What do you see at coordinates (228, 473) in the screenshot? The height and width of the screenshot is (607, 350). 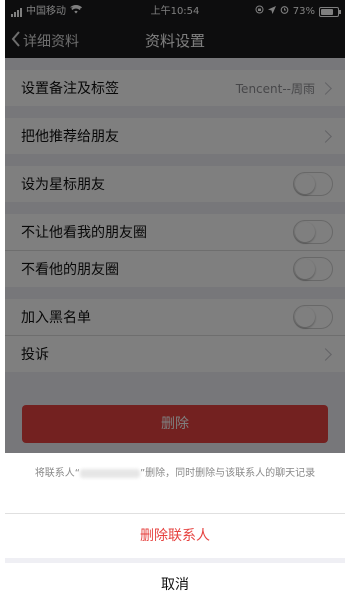 I see `message-suffix: ”删除，同时删除与该联系人的聊天记录` at bounding box center [228, 473].